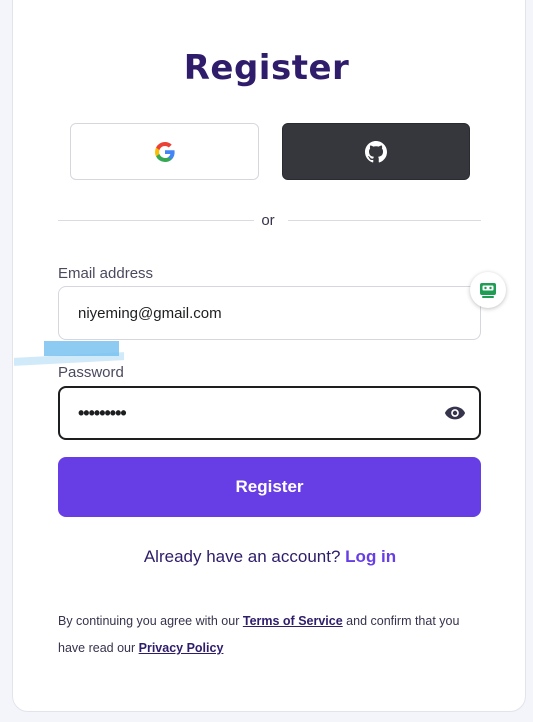 This screenshot has height=722, width=533. I want to click on login-prompt: Already have an account? Log in, so click(266, 557).